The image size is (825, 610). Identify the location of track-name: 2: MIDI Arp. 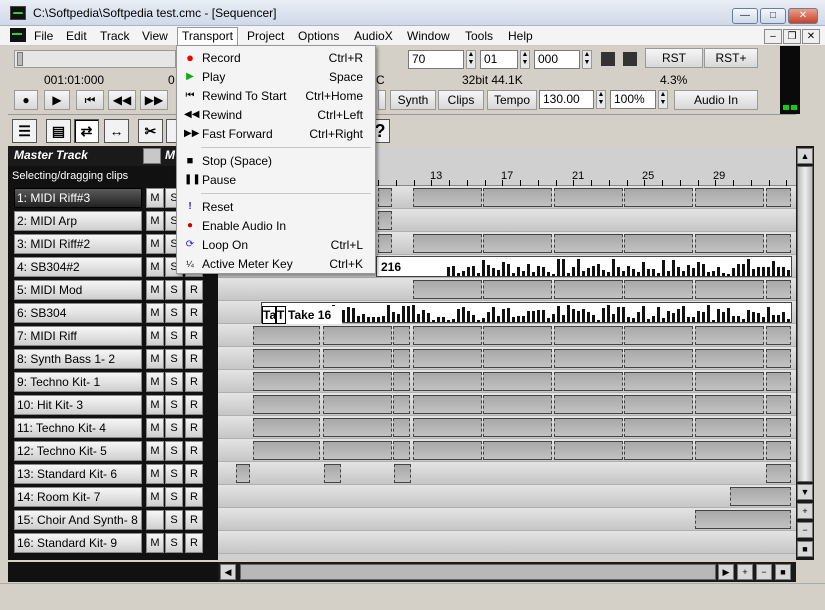
(78, 221).